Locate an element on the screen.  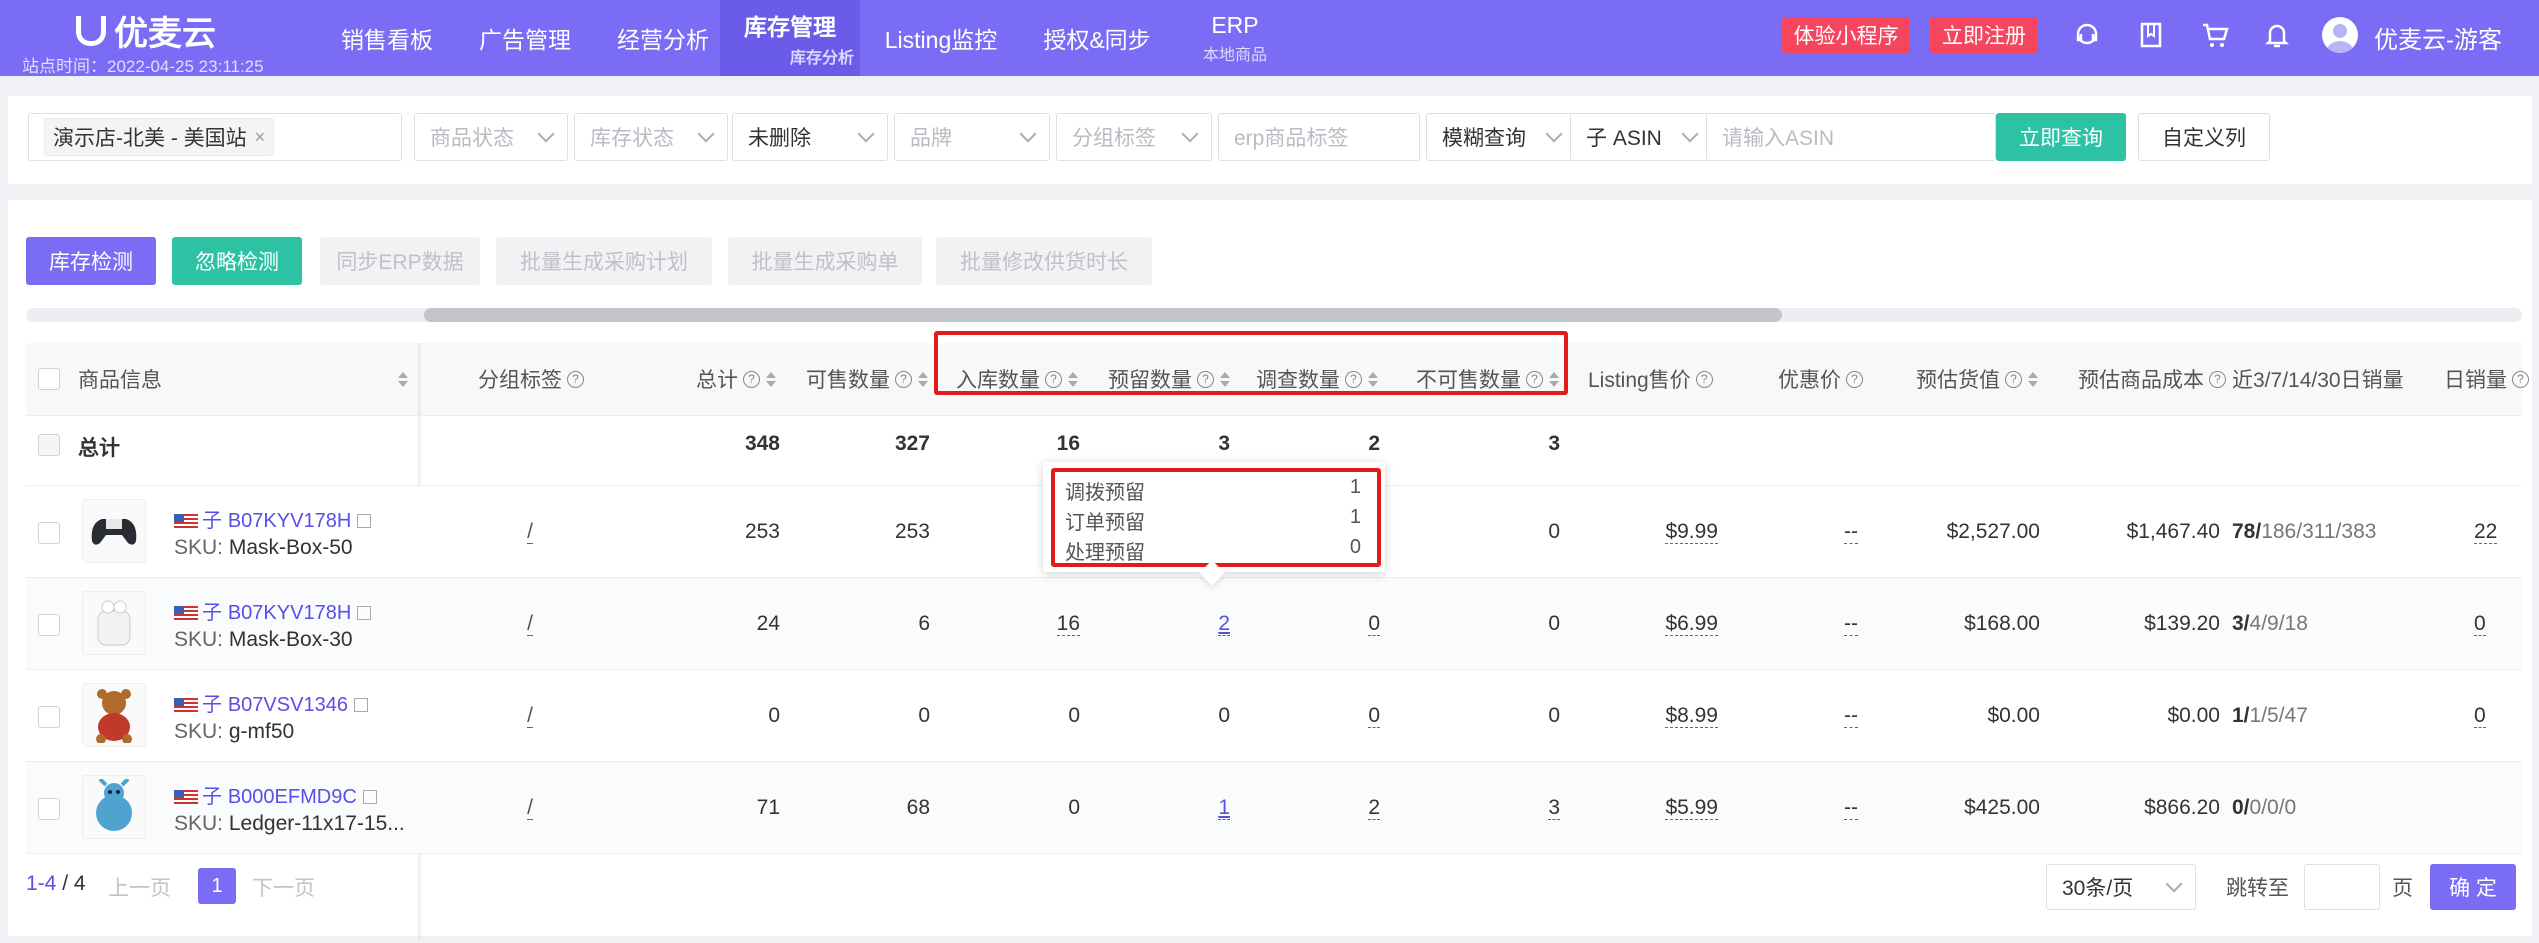
research-qty: 2 is located at coordinates (1374, 808).